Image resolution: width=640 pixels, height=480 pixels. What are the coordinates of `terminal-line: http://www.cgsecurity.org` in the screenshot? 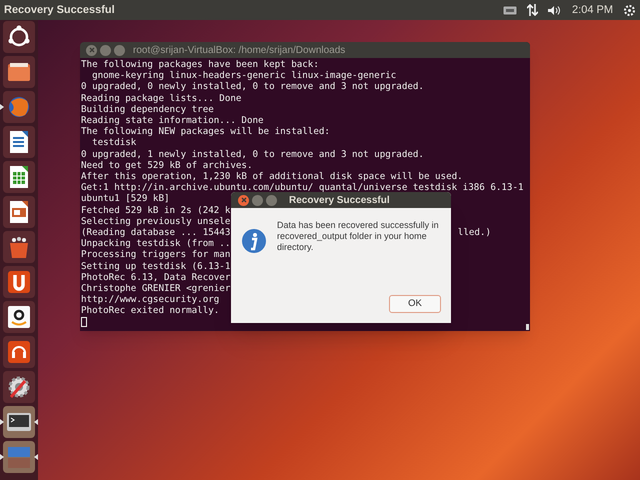 It's located at (150, 300).